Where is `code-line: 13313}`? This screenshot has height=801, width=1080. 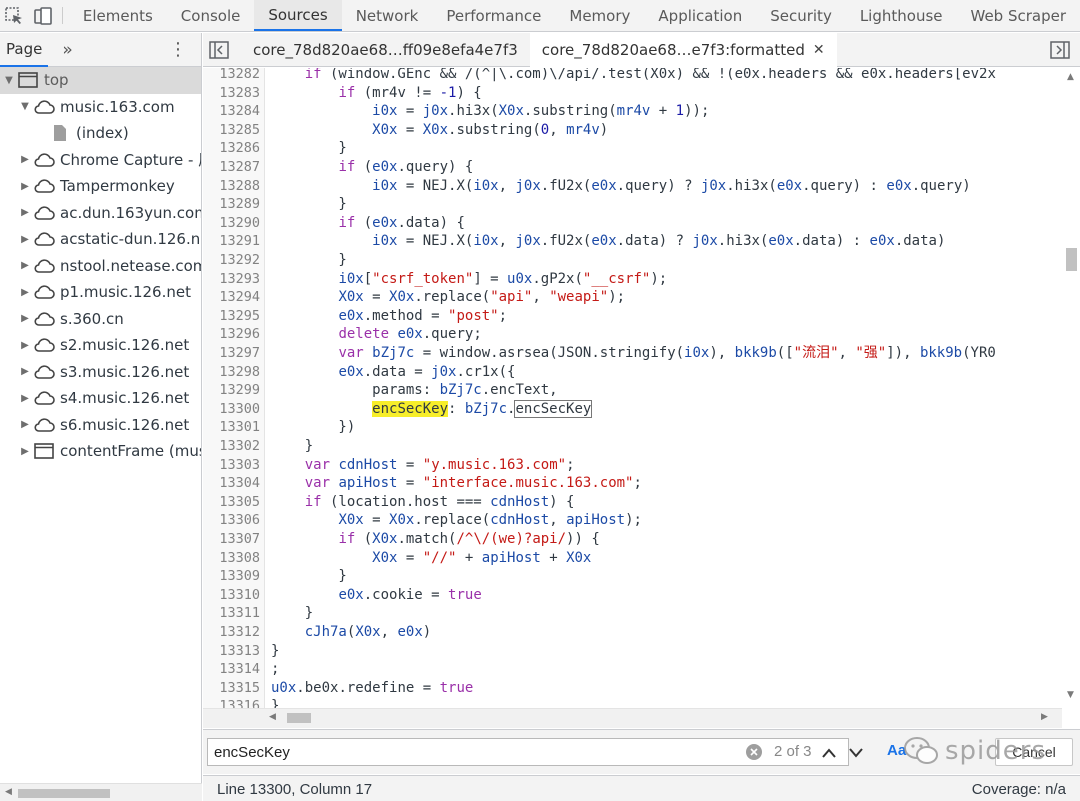 code-line: 13313} is located at coordinates (633, 651).